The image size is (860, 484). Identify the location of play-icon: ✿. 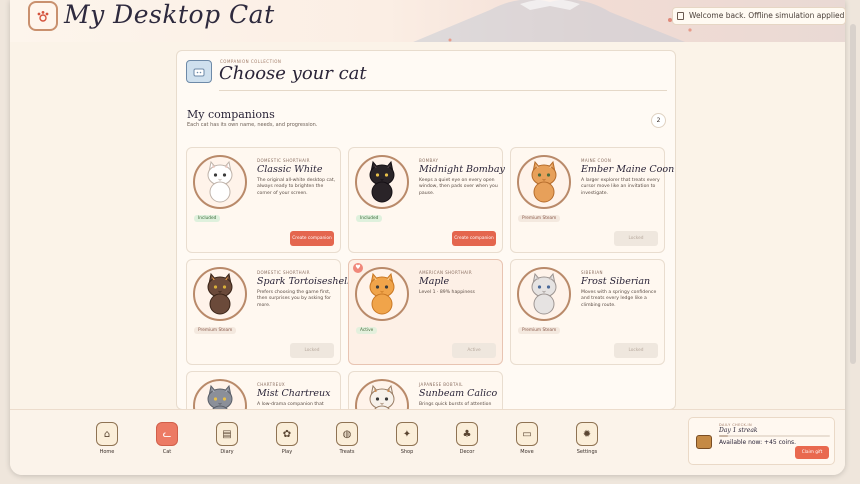
(287, 434).